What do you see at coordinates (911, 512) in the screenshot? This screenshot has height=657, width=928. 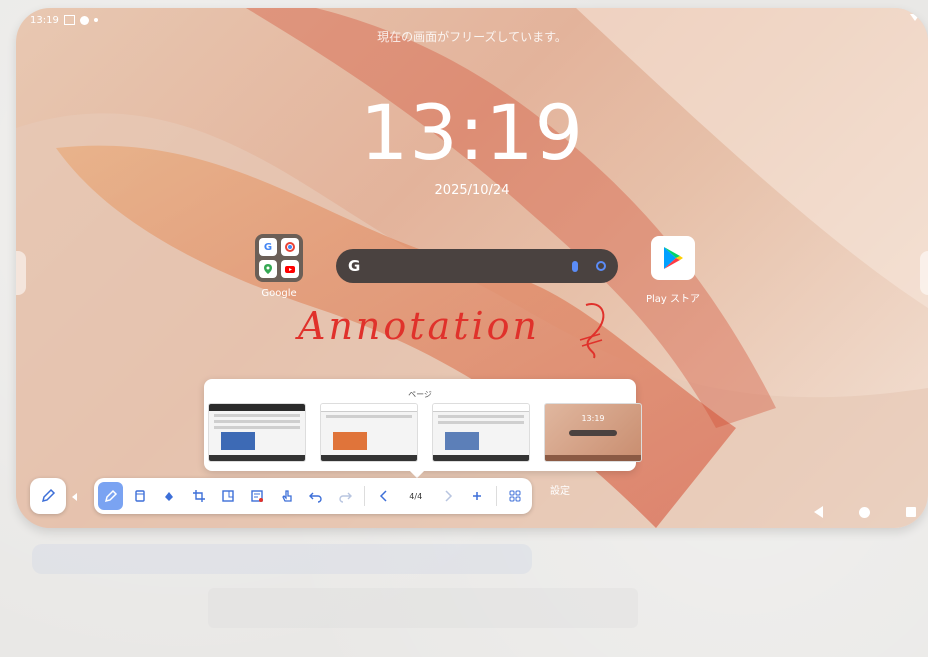 I see `recent-icon` at bounding box center [911, 512].